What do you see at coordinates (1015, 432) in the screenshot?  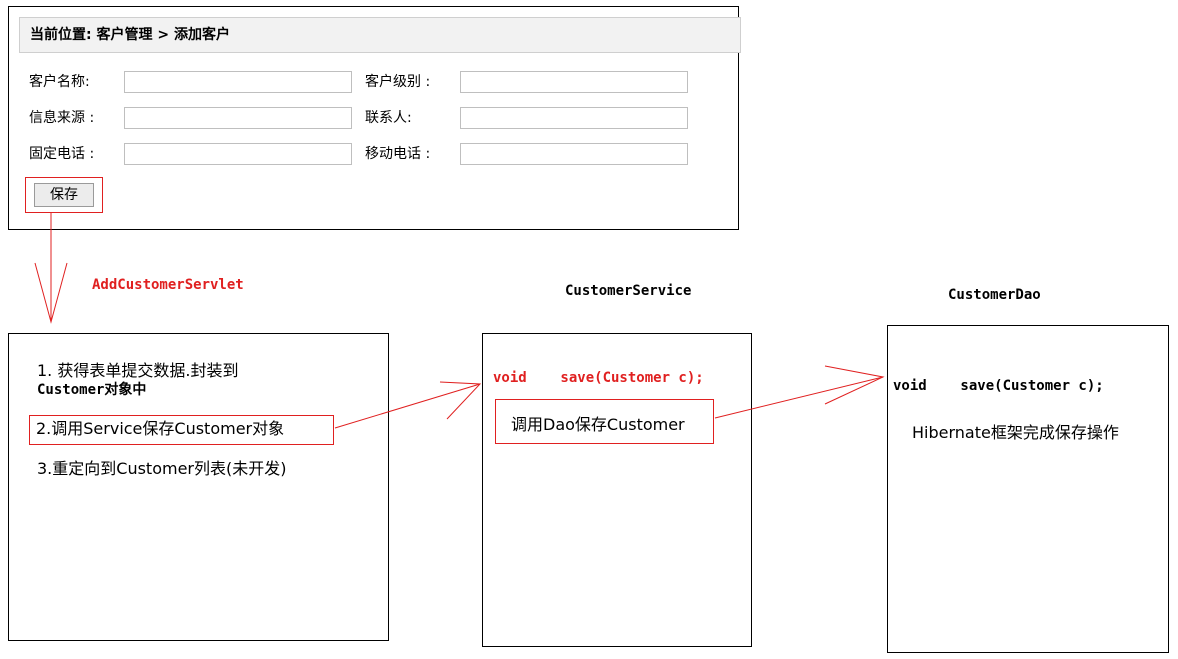 I see `dao-note: Hibernate框架完成保存操作` at bounding box center [1015, 432].